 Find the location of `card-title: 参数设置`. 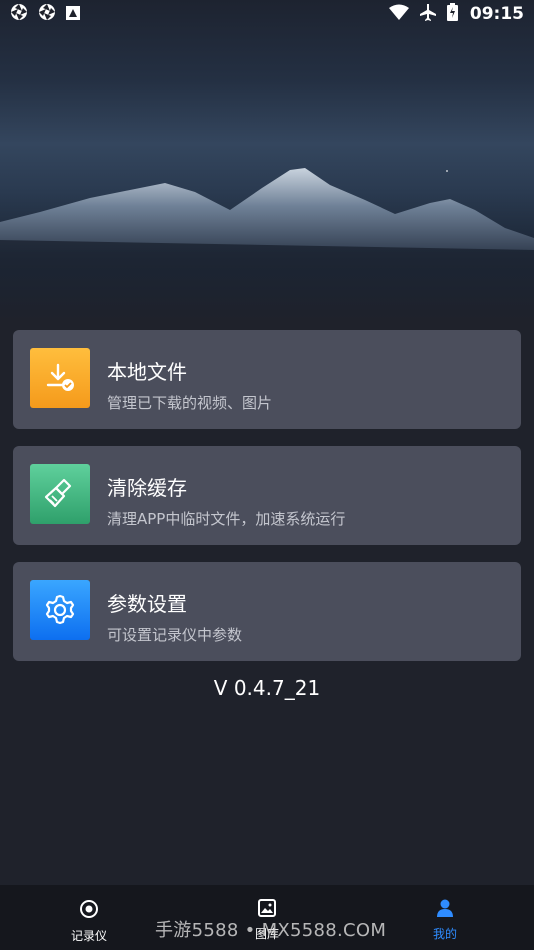

card-title: 参数设置 is located at coordinates (147, 604).